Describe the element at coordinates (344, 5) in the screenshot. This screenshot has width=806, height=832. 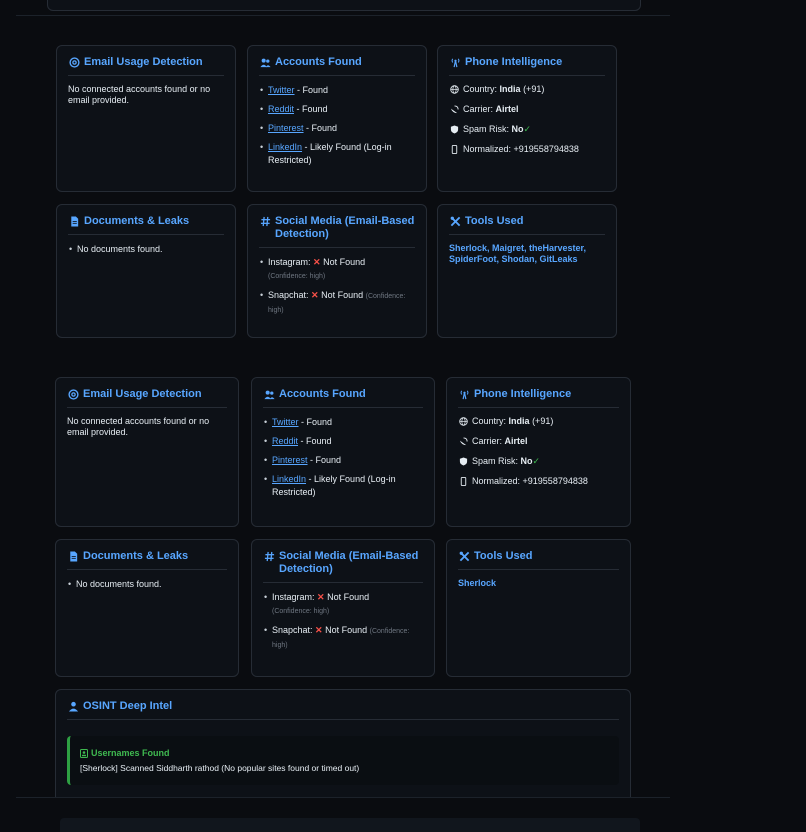
I see `previous-panel-edge` at that location.